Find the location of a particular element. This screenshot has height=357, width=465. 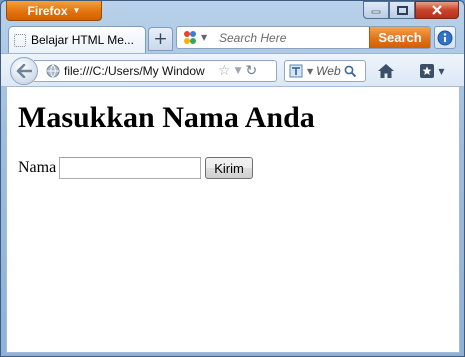

info-button is located at coordinates (445, 37).